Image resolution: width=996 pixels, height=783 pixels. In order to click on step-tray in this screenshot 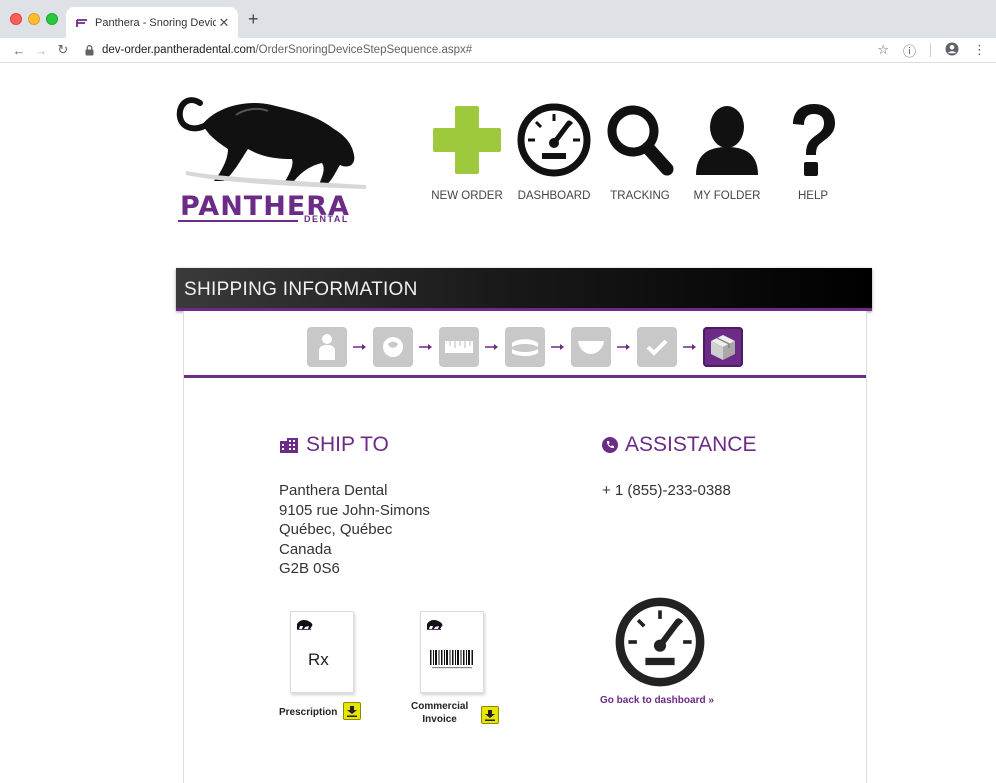, I will do `click(591, 347)`.